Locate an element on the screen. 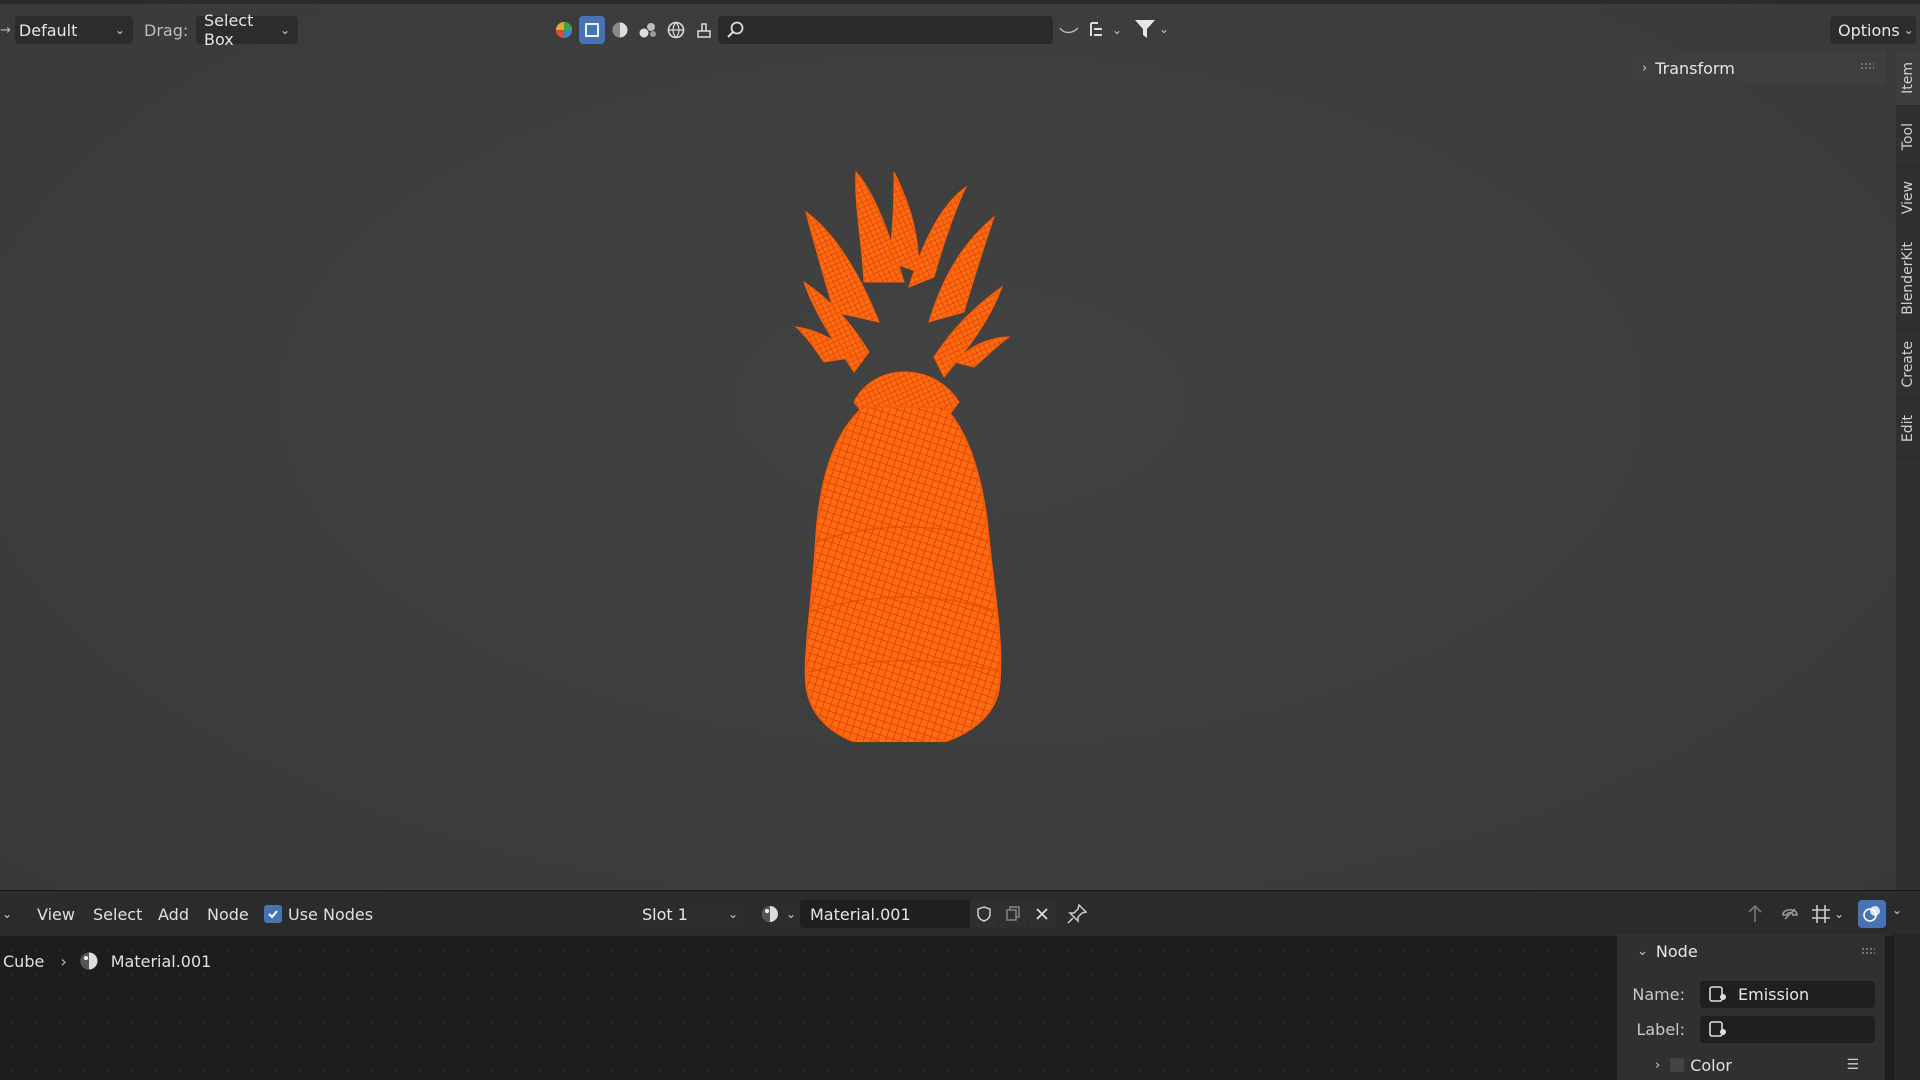  drag-select: Select Box ⌄ is located at coordinates (247, 30).